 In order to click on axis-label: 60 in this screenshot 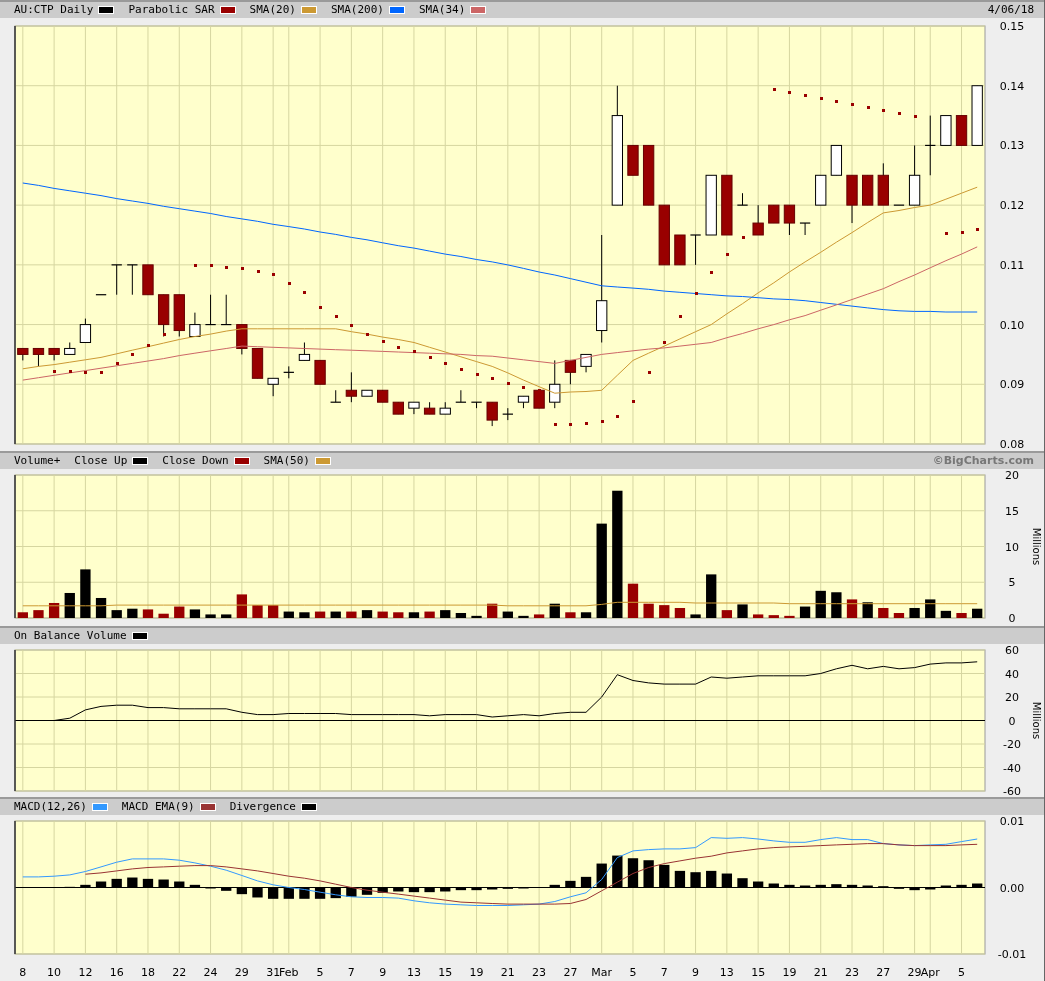, I will do `click(1012, 650)`.